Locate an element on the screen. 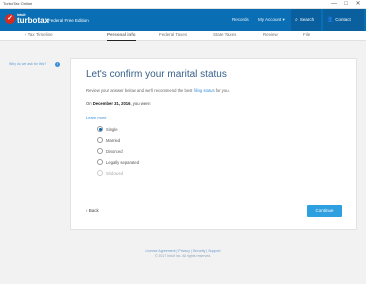  continue-button: Continue is located at coordinates (324, 211).